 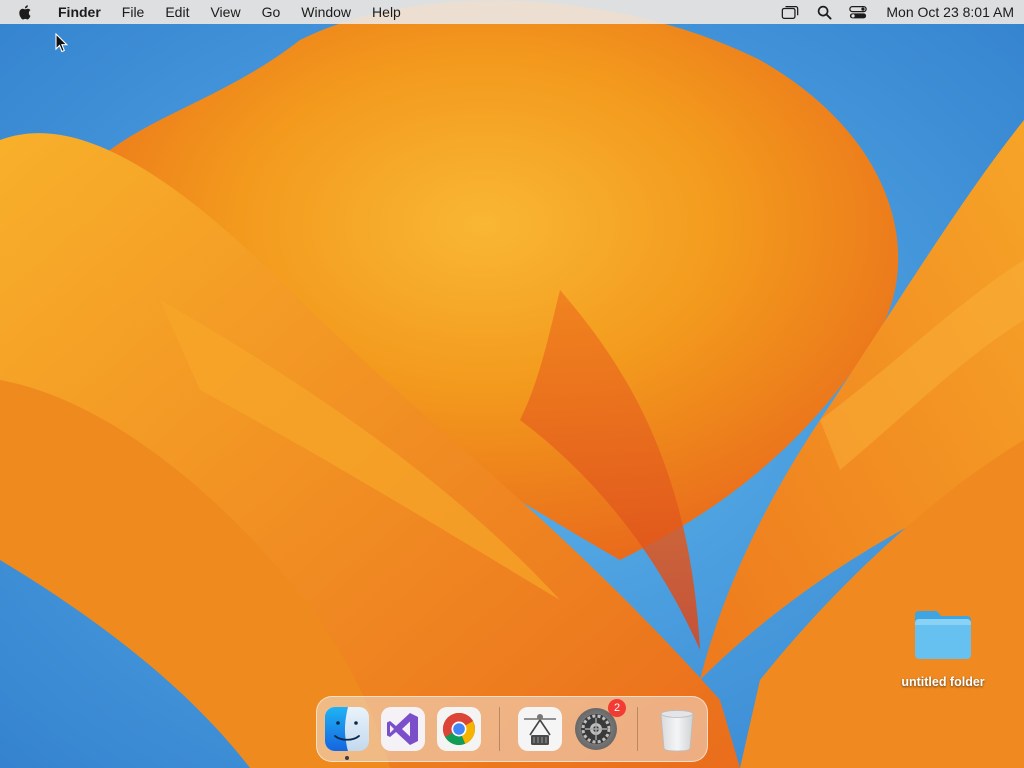 I want to click on finder-icon, so click(x=347, y=729).